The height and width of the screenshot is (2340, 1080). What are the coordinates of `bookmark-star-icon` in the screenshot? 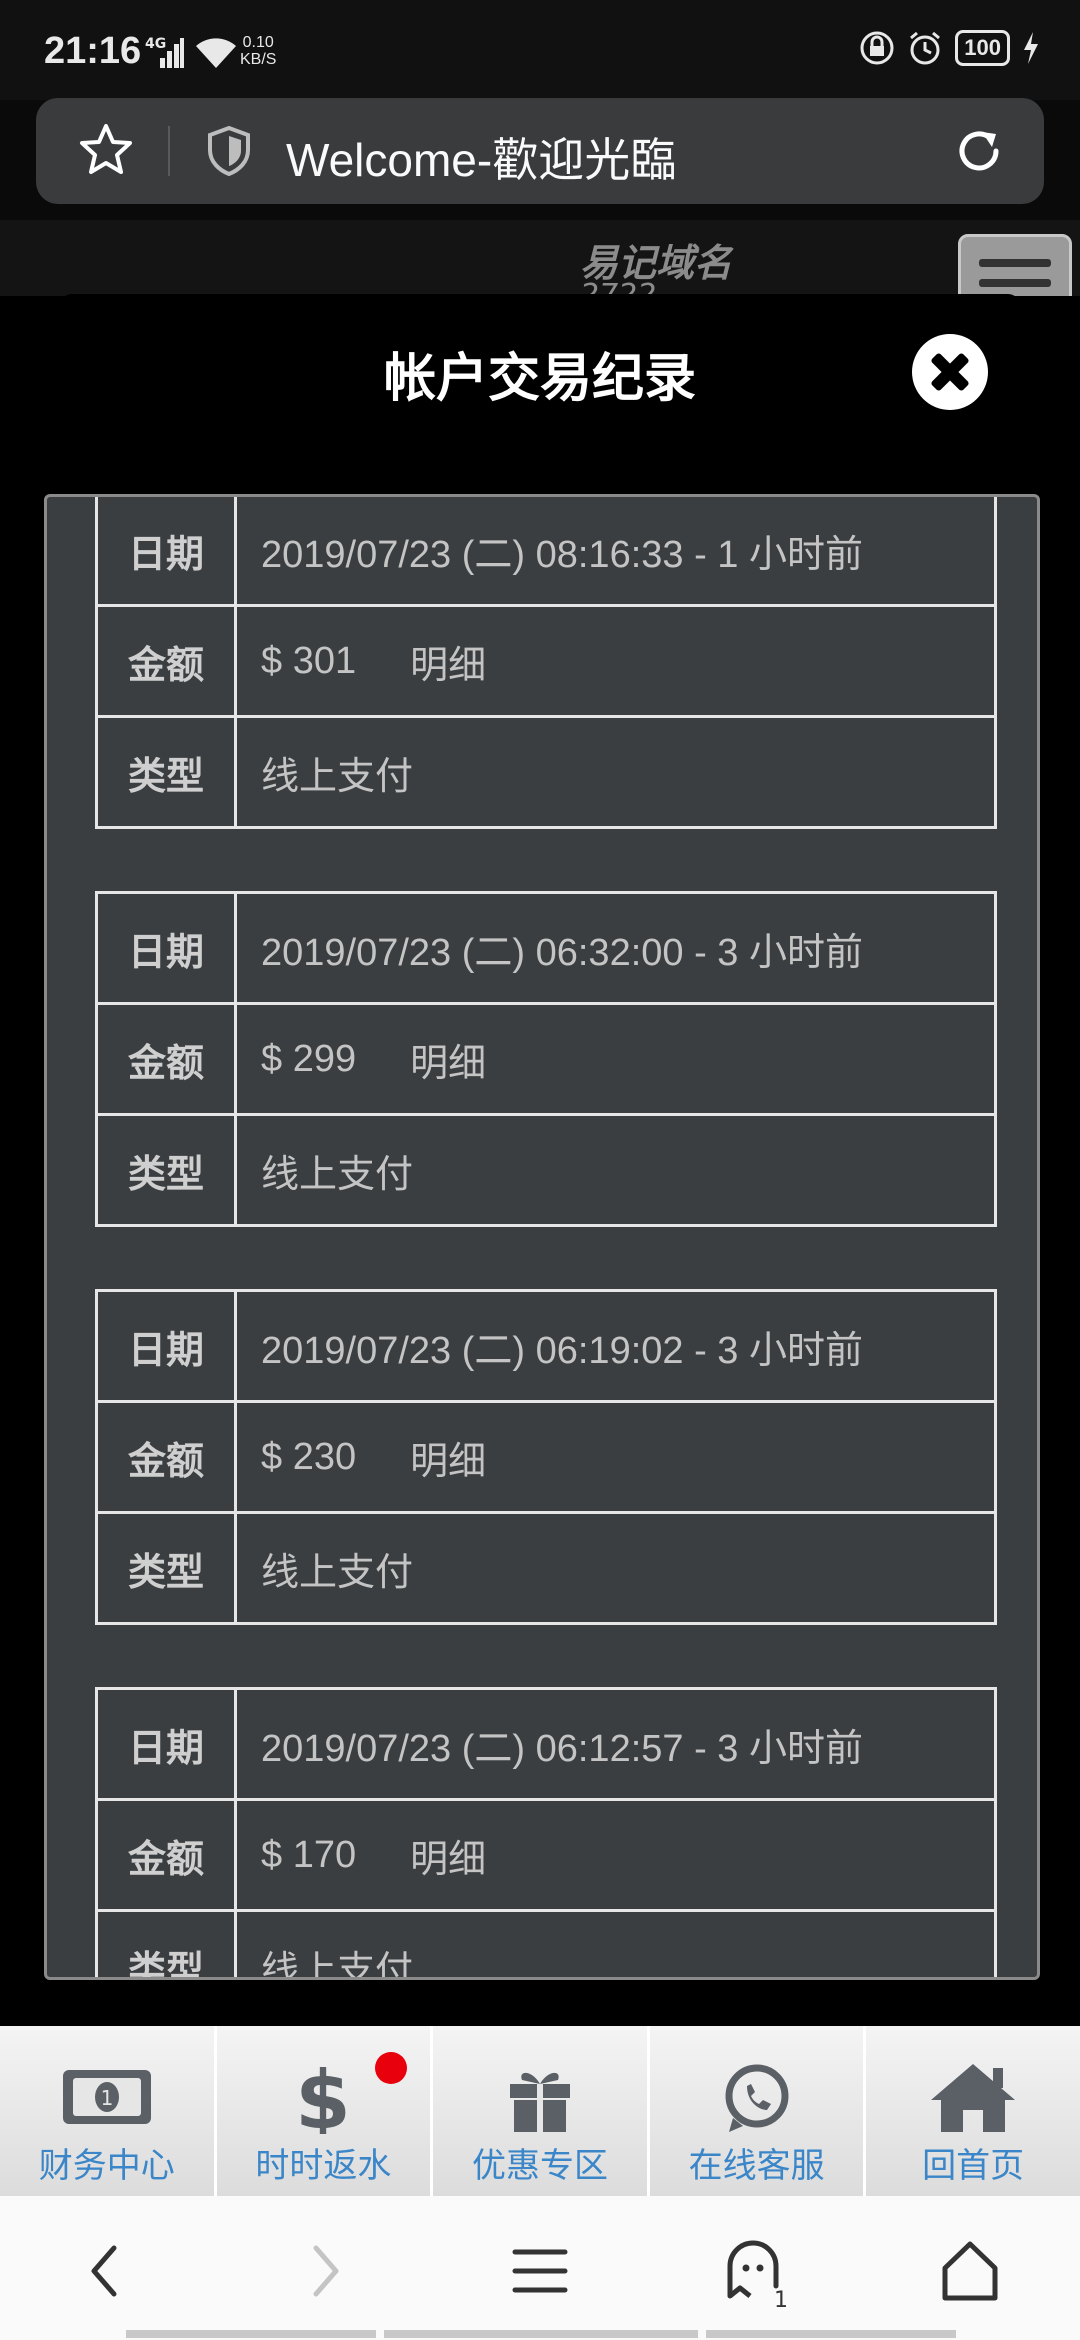 It's located at (106, 150).